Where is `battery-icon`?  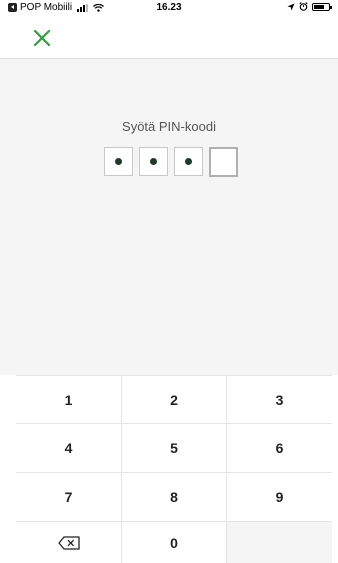
battery-icon is located at coordinates (322, 6).